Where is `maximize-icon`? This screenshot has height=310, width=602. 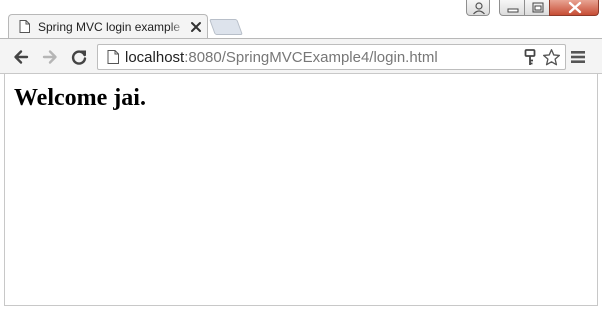
maximize-icon is located at coordinates (538, 7).